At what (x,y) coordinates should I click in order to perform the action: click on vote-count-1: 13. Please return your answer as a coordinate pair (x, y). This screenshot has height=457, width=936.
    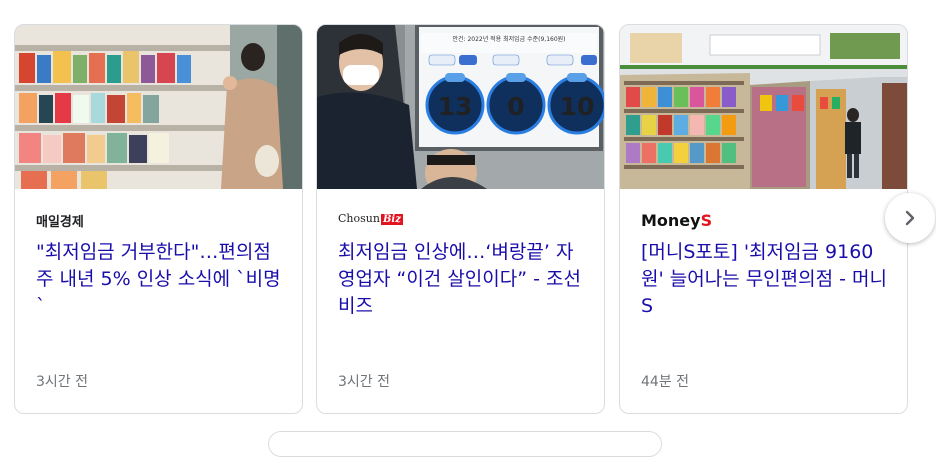
    Looking at the image, I should click on (455, 106).